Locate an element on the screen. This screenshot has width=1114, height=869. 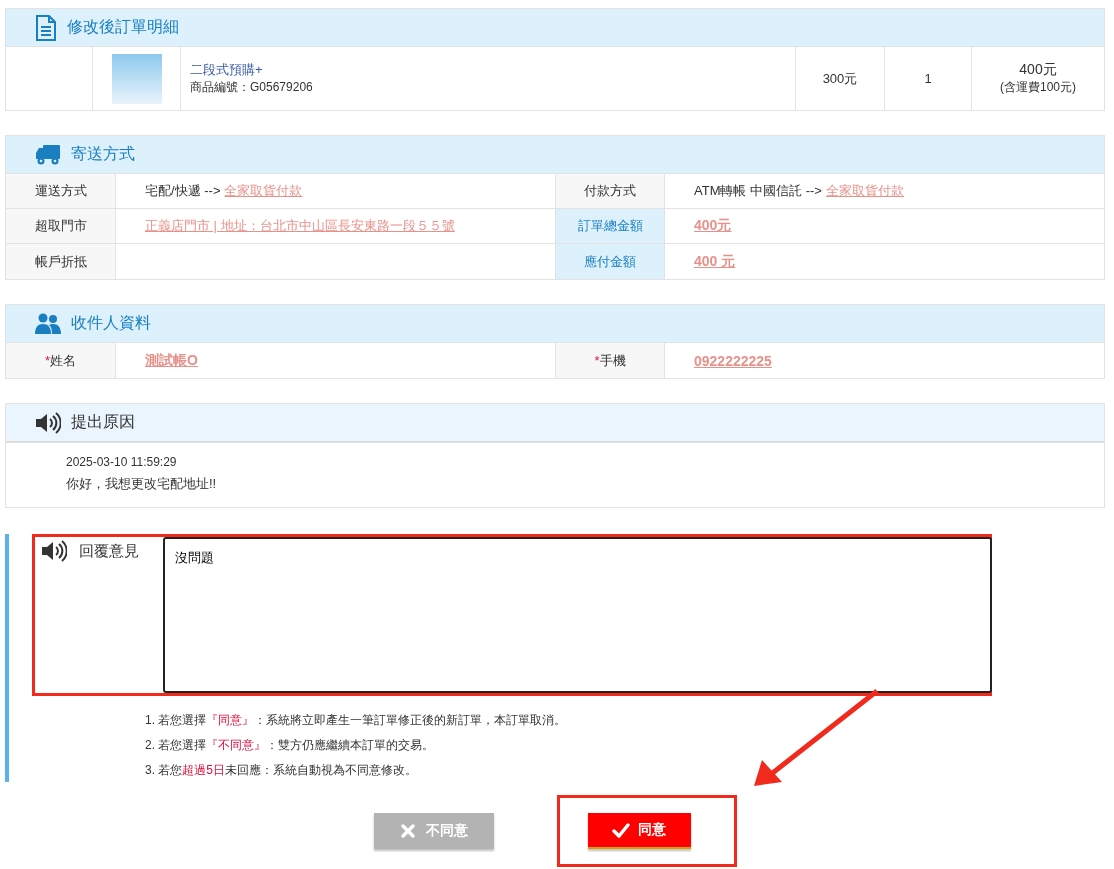
value-link: 400 元 is located at coordinates (715, 261).